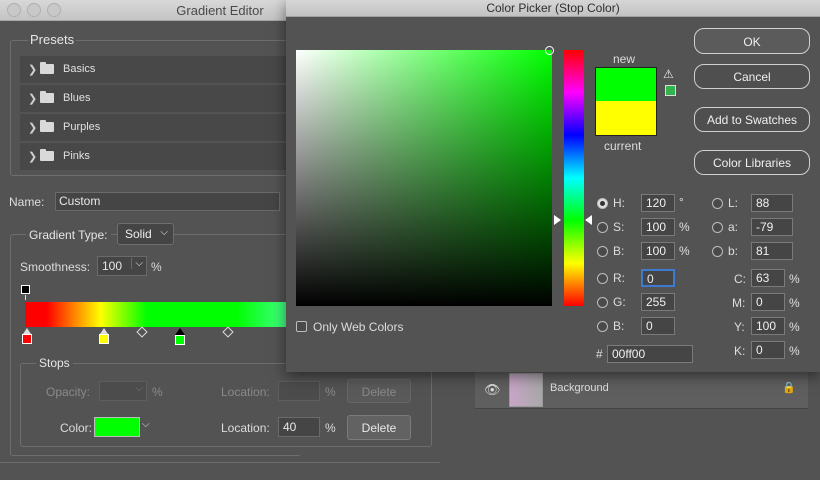 The height and width of the screenshot is (480, 820). What do you see at coordinates (619, 278) in the screenshot?
I see `red-label: R:` at bounding box center [619, 278].